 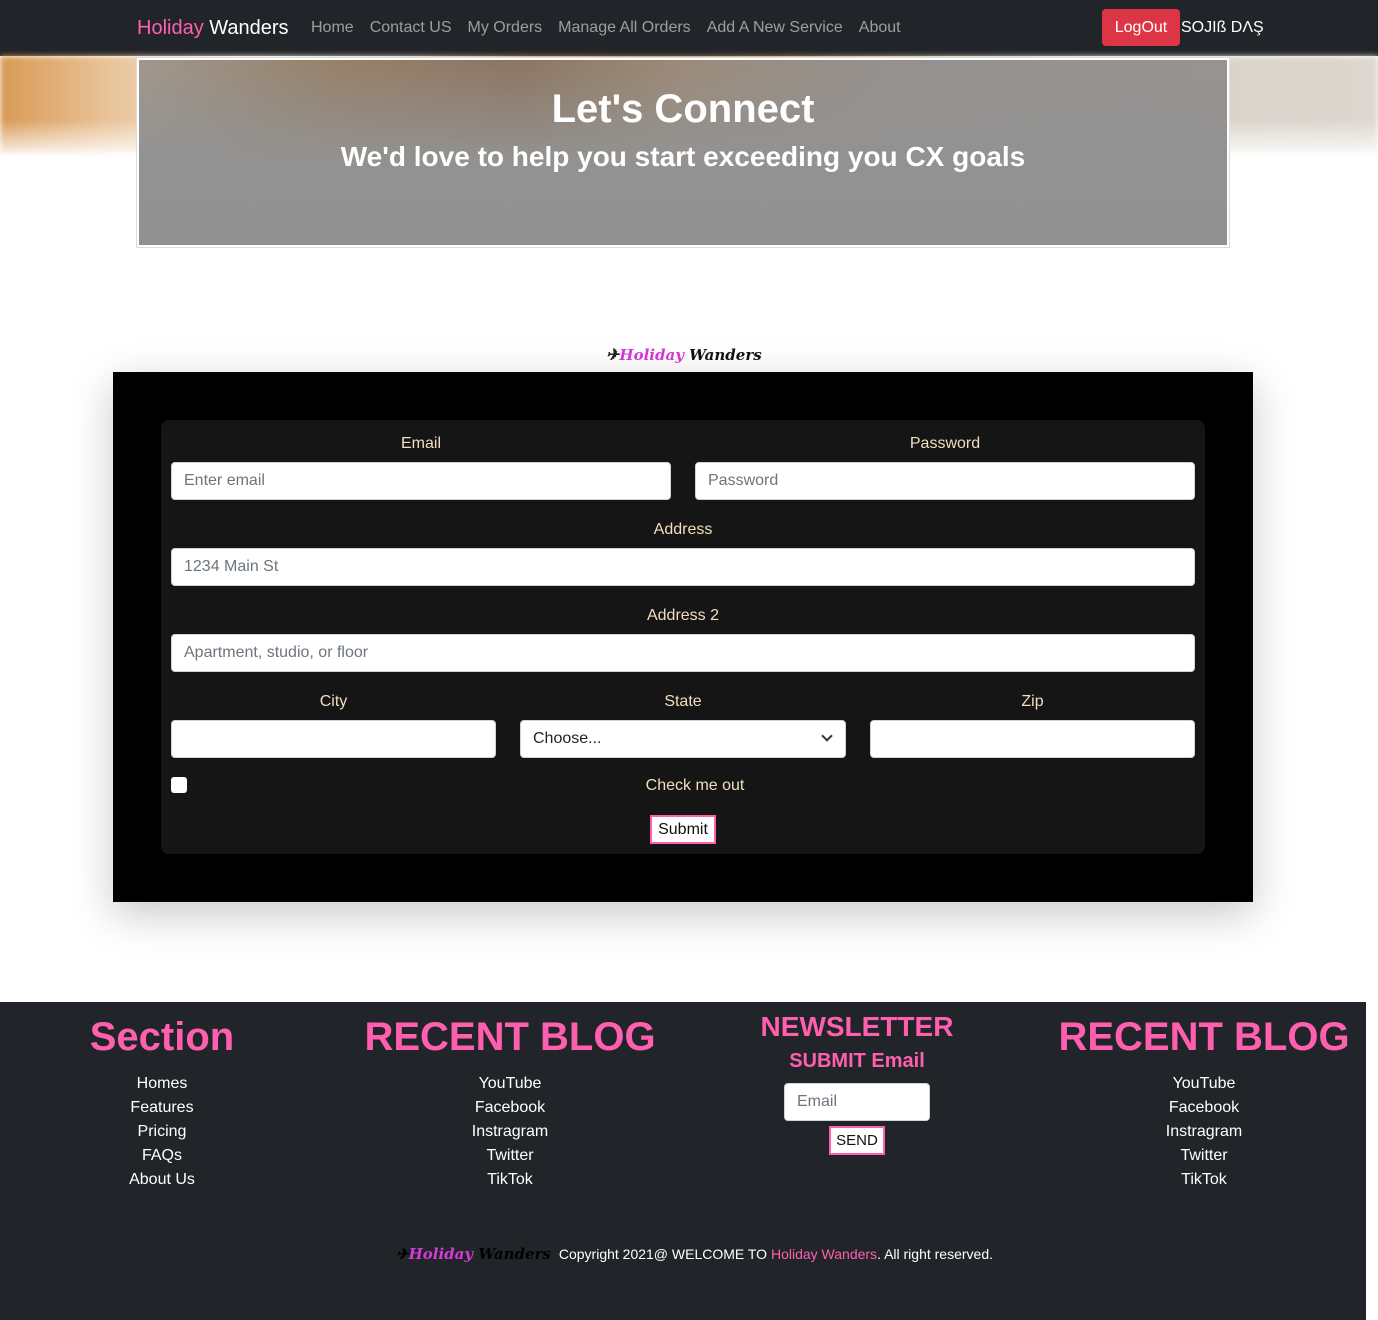 I want to click on check-me-out-checkbox, so click(x=179, y=785).